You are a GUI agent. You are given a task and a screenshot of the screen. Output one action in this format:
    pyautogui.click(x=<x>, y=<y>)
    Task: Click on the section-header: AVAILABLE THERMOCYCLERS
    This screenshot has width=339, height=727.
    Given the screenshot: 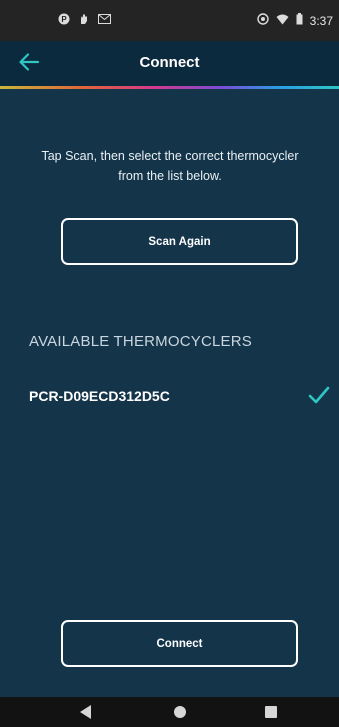 What is the action you would take?
    pyautogui.click(x=141, y=341)
    